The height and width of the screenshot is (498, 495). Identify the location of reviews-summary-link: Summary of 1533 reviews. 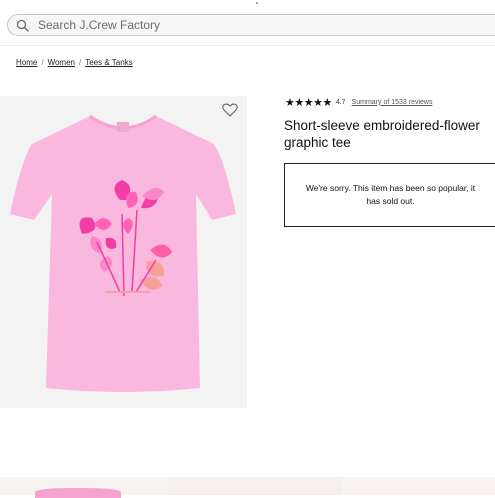
(392, 102).